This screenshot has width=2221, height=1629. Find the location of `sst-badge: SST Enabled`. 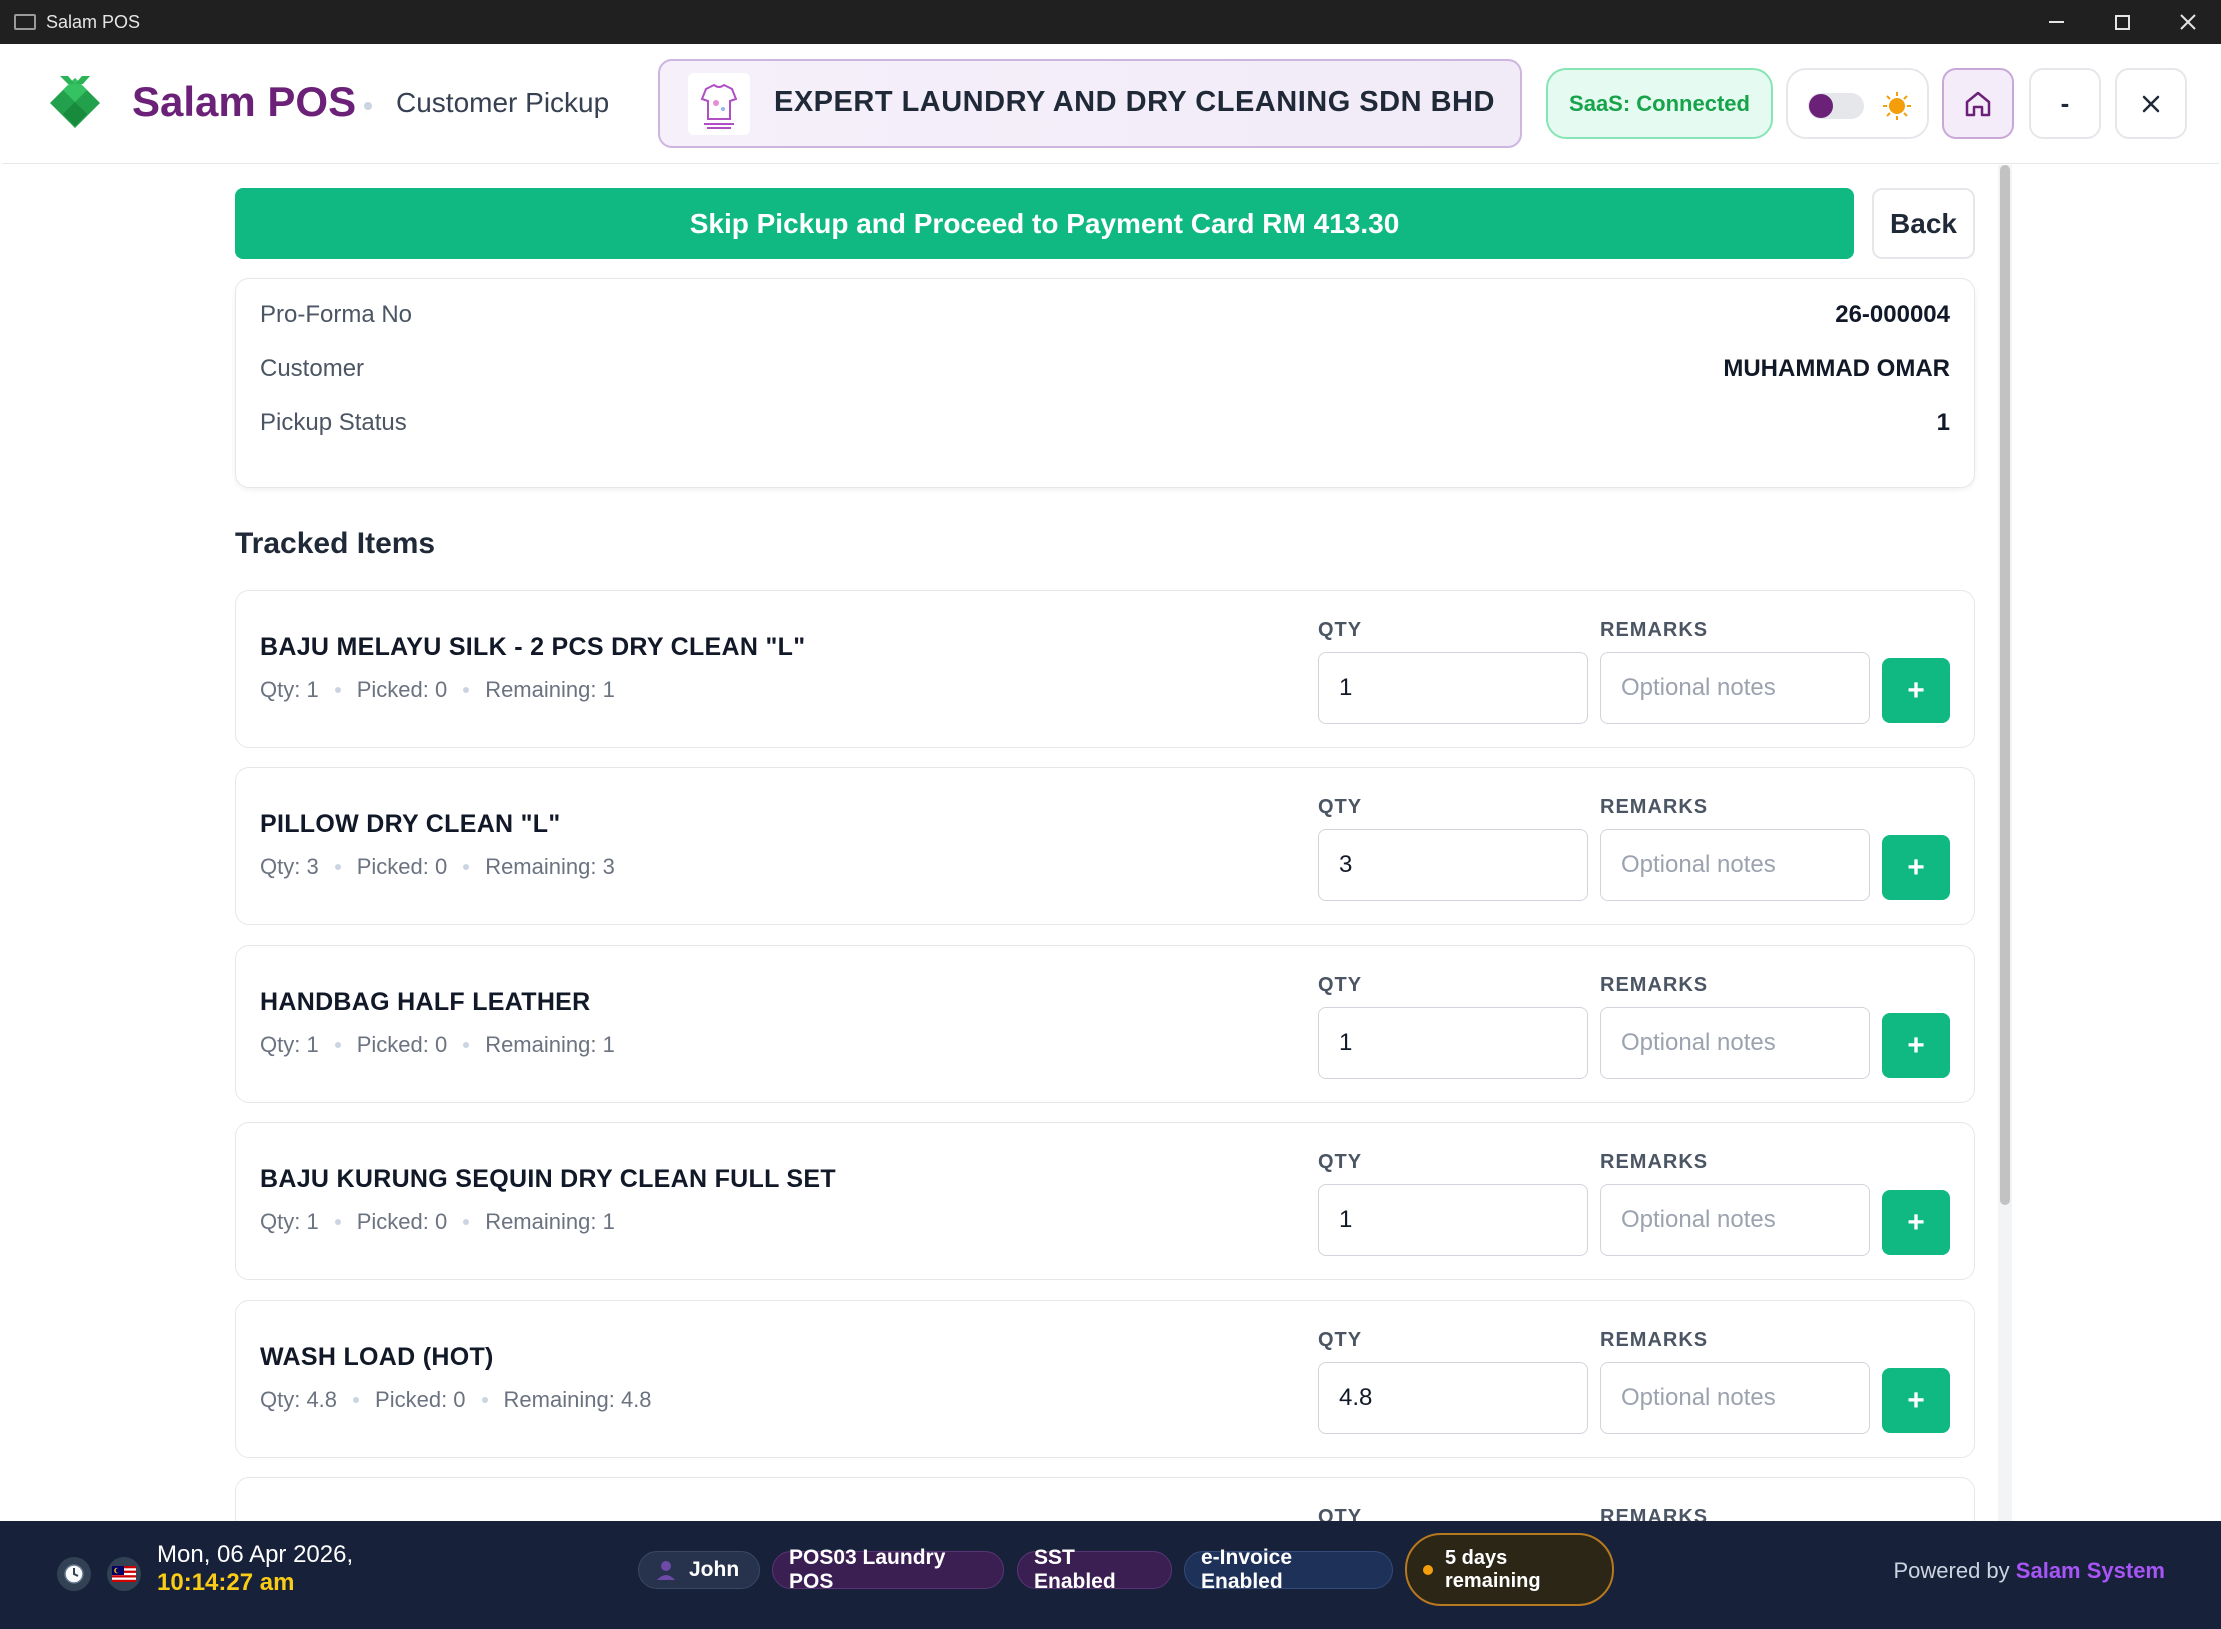

sst-badge: SST Enabled is located at coordinates (1094, 1569).